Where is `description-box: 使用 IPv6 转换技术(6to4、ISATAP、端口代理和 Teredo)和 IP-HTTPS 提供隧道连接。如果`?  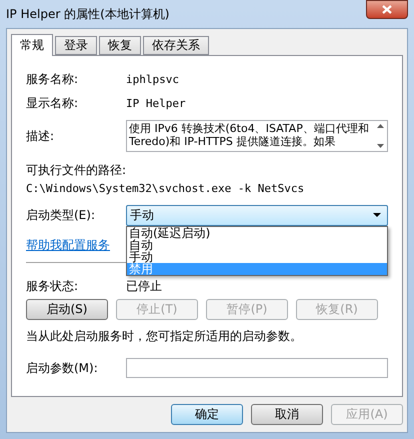
description-box: 使用 IPv6 转换技术(6to4、ISATAP、端口代理和 Teredo)和 IP-HTTPS 提供隧道连接。如果 is located at coordinates (257, 136).